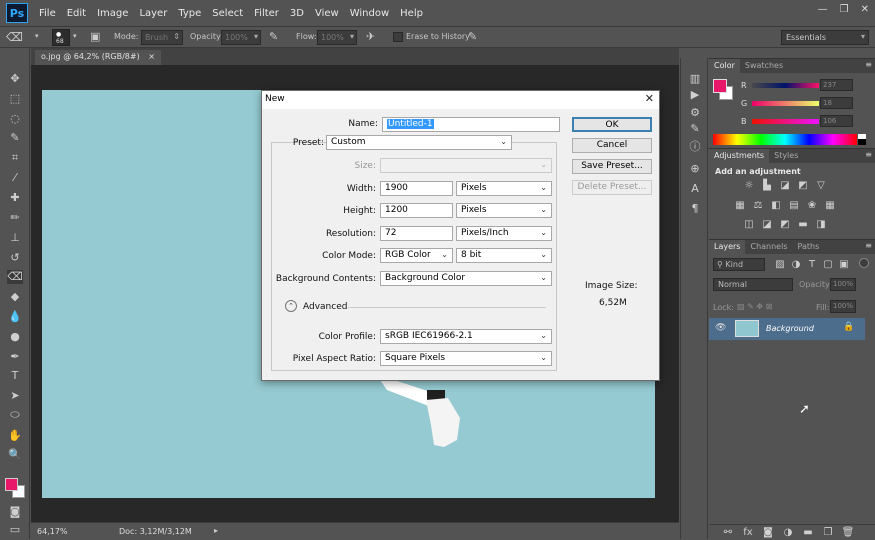 This screenshot has width=875, height=540. I want to click on link-layers-icon: ⚯, so click(728, 533).